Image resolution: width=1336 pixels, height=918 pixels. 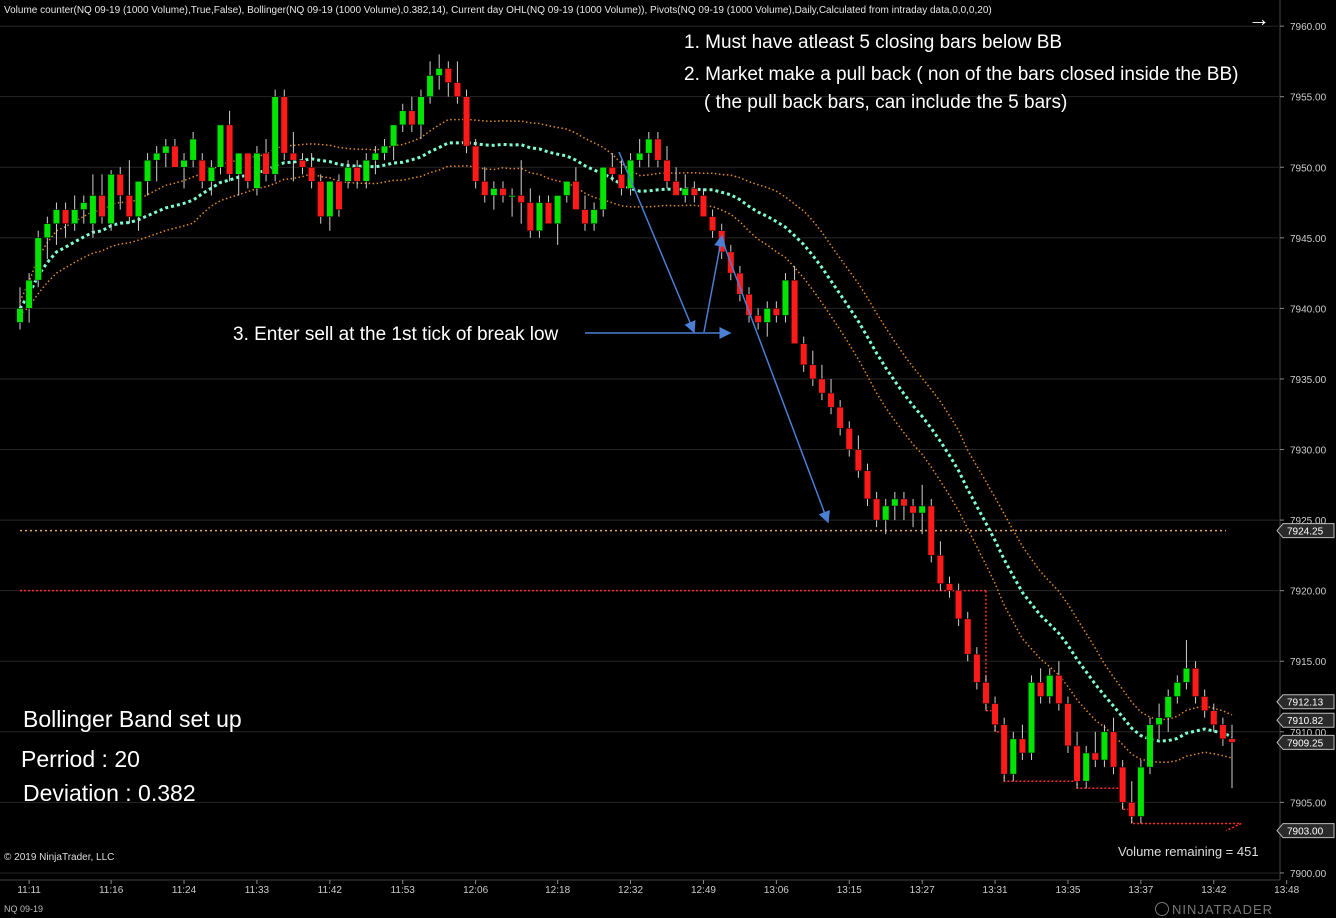 What do you see at coordinates (475, 890) in the screenshot?
I see `x-tick-label: 12:06` at bounding box center [475, 890].